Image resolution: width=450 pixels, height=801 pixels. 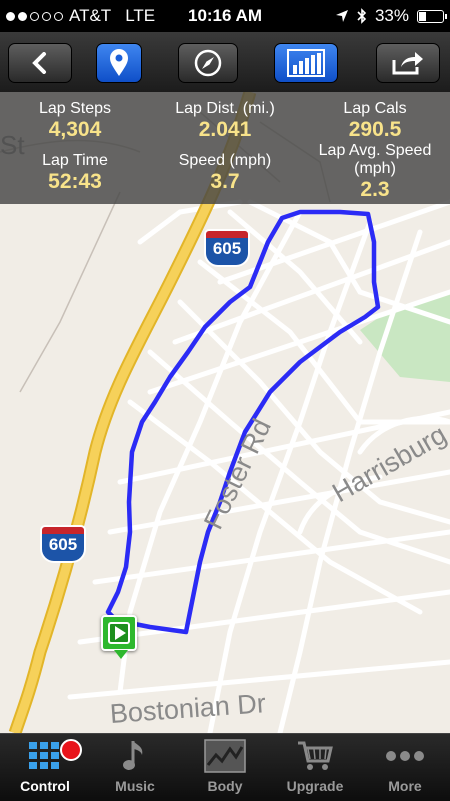 I want to click on stat-label: Speed (mph), so click(x=225, y=160).